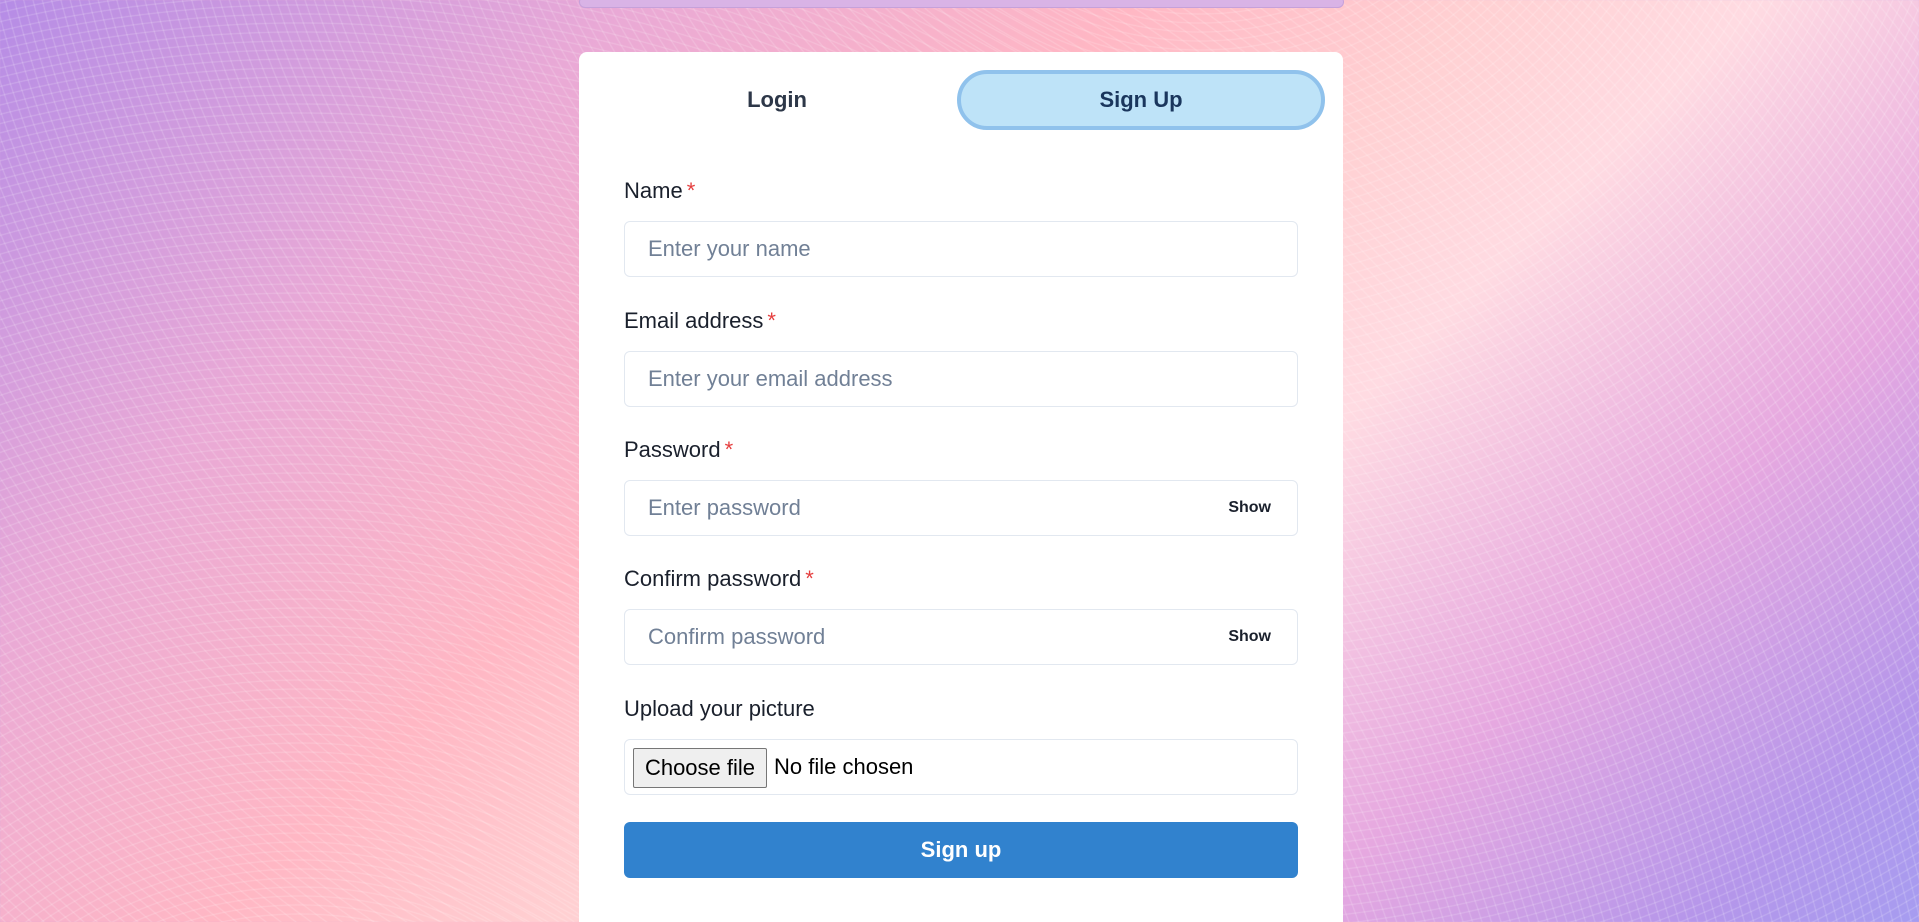 This screenshot has width=1919, height=922. I want to click on show-password-button: Show, so click(1249, 508).